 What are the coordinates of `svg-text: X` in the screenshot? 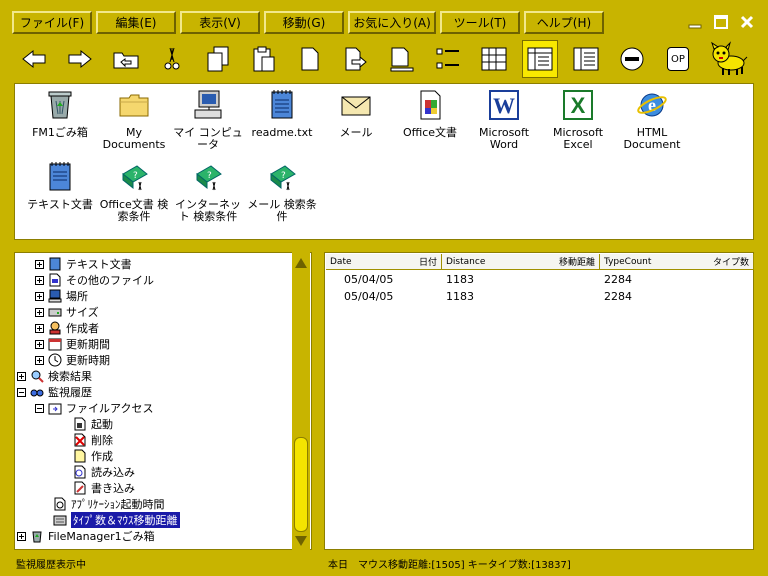 It's located at (578, 105).